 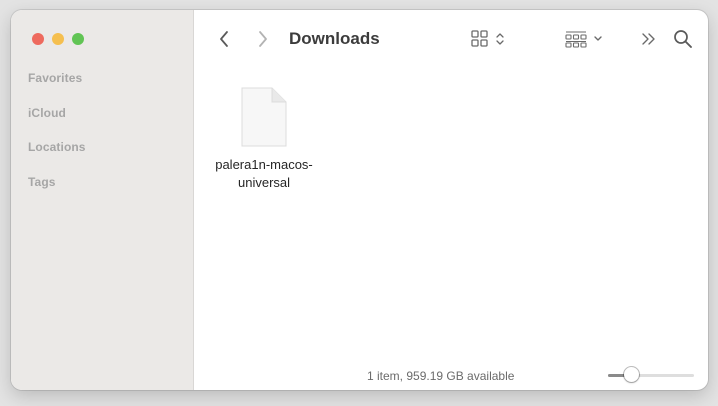 What do you see at coordinates (264, 117) in the screenshot?
I see `document-icon` at bounding box center [264, 117].